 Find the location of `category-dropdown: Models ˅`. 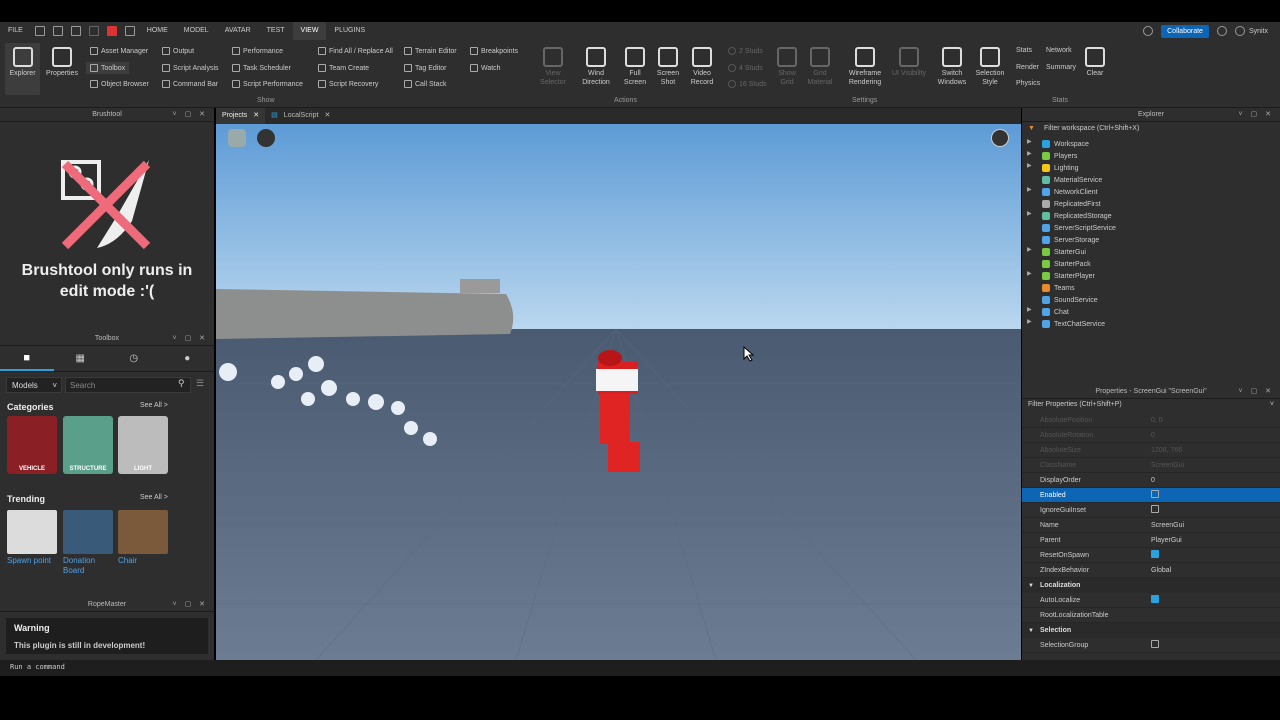

category-dropdown: Models ˅ is located at coordinates (34, 385).